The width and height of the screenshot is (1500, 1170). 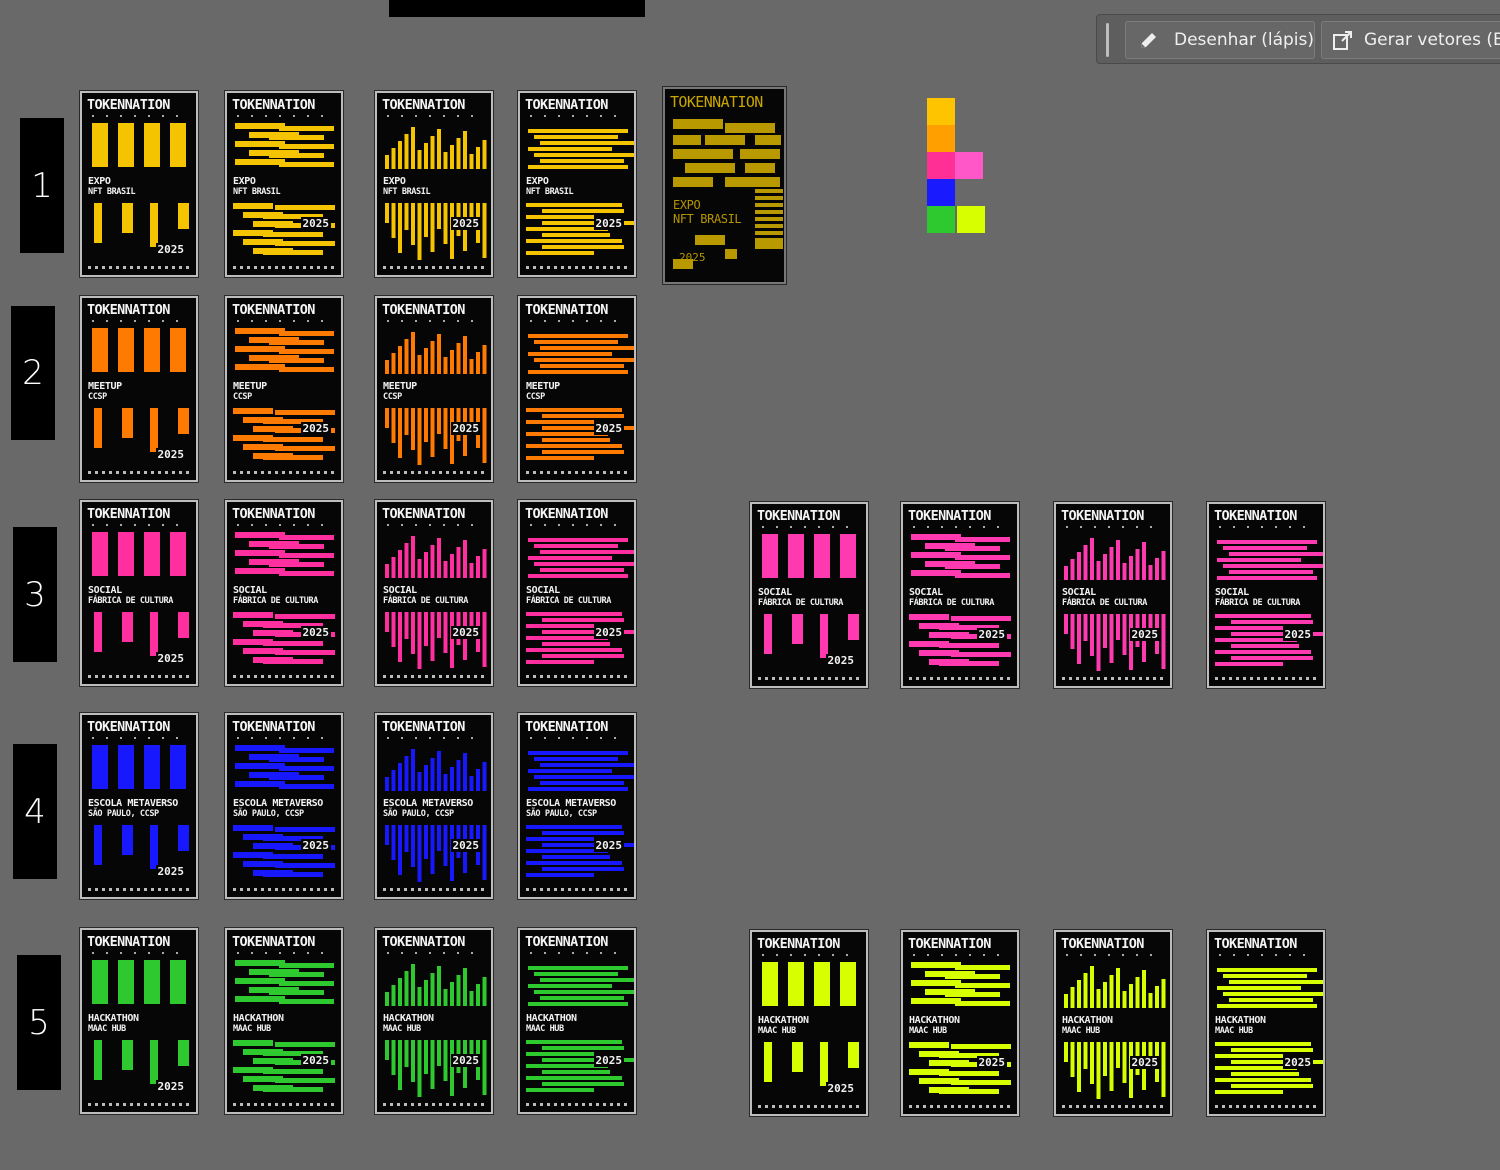 I want to click on poster-3-3: TOKENNATION SOCIAL FÁBRICA DE CULTURA 2025, so click(x=434, y=593).